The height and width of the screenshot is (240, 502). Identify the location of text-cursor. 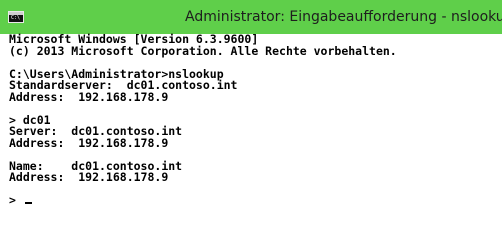
(28, 203).